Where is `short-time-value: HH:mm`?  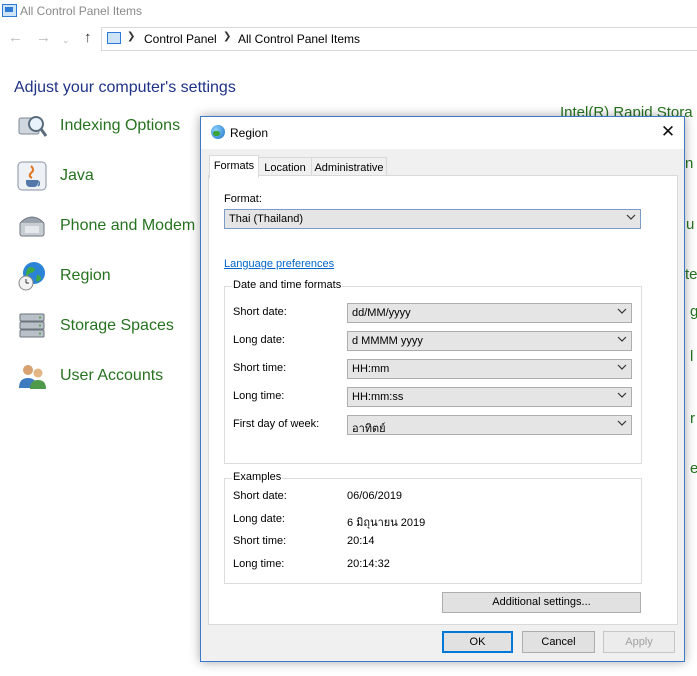 short-time-value: HH:mm is located at coordinates (371, 369).